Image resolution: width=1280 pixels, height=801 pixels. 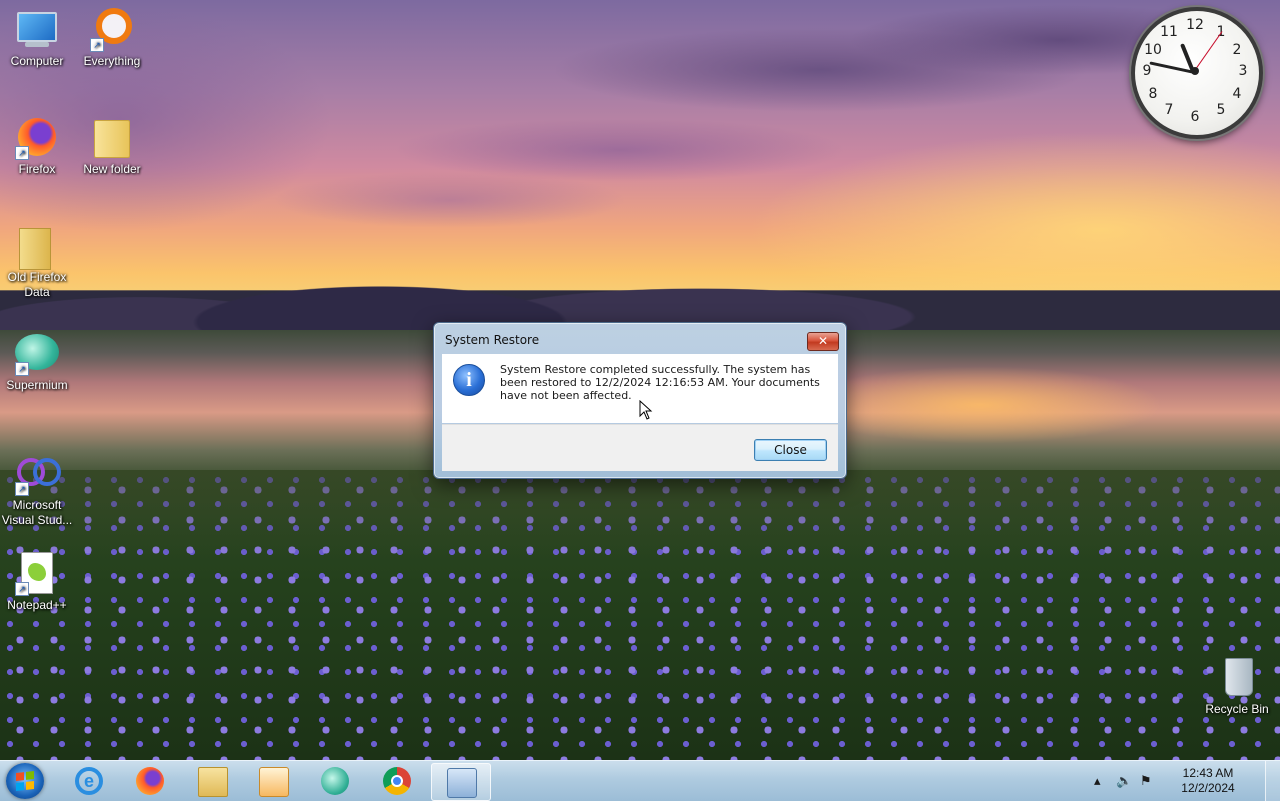 I want to click on taskbar-item-chrome, so click(x=397, y=781).